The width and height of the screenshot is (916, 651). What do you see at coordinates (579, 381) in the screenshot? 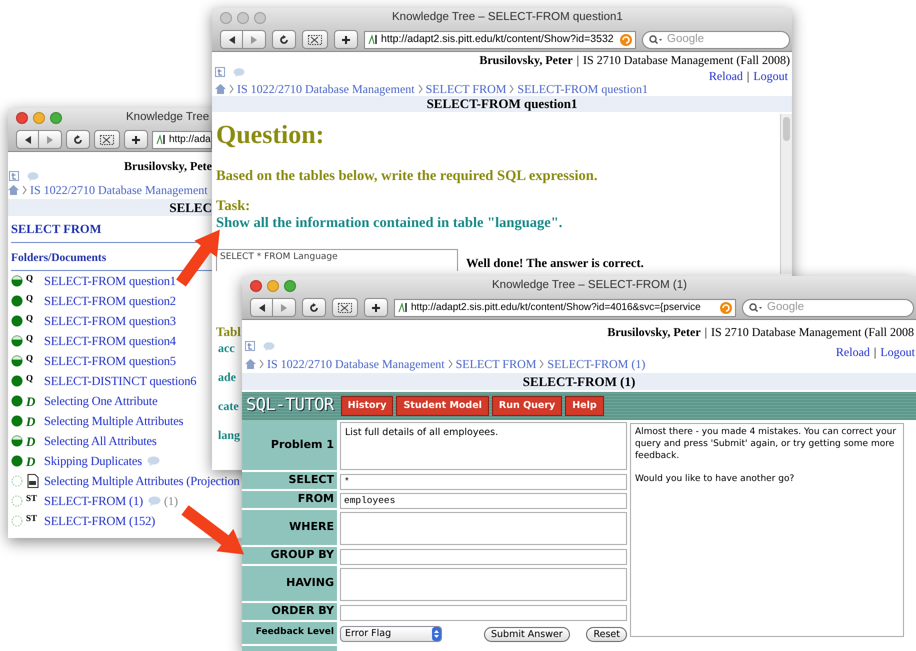
I see `page-header: SELECT-FROM (1)` at bounding box center [579, 381].